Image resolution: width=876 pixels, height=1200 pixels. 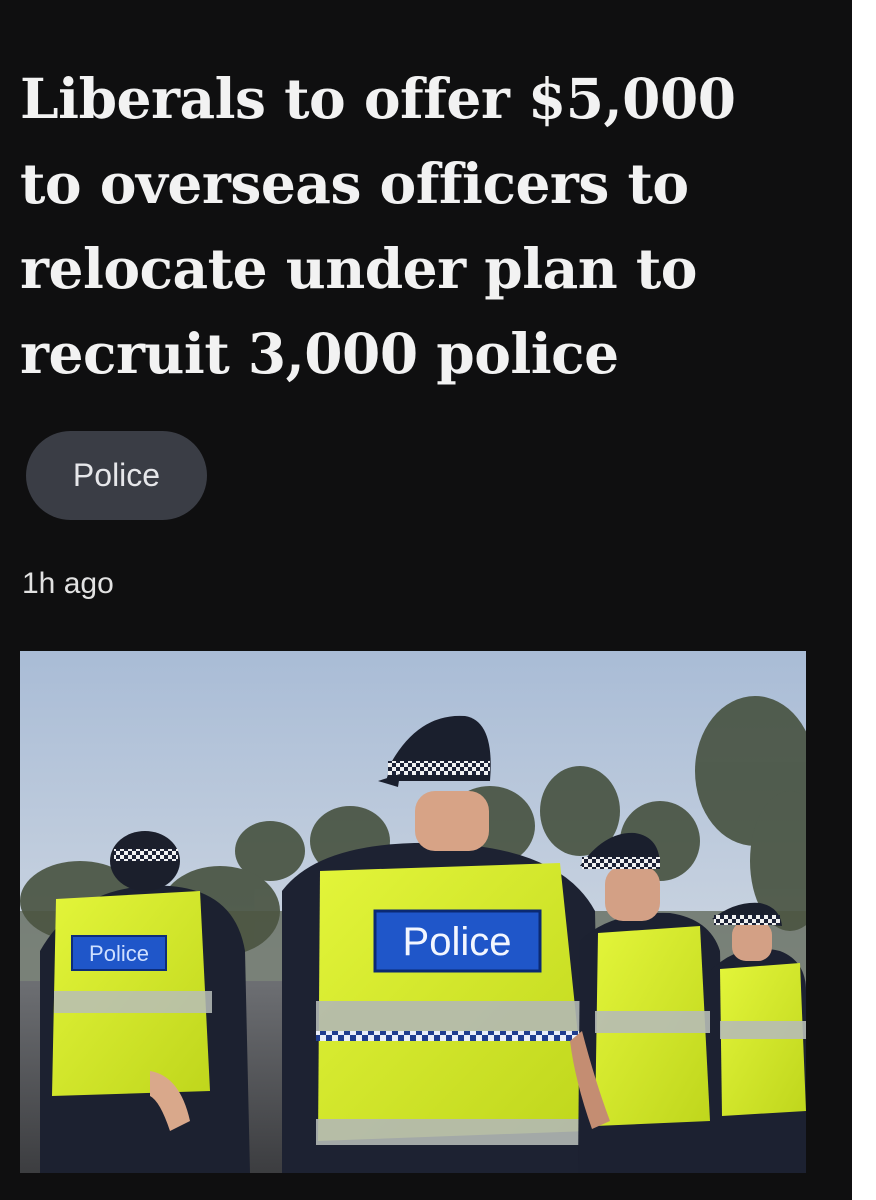 I want to click on topic-tag-button: Police, so click(x=116, y=475).